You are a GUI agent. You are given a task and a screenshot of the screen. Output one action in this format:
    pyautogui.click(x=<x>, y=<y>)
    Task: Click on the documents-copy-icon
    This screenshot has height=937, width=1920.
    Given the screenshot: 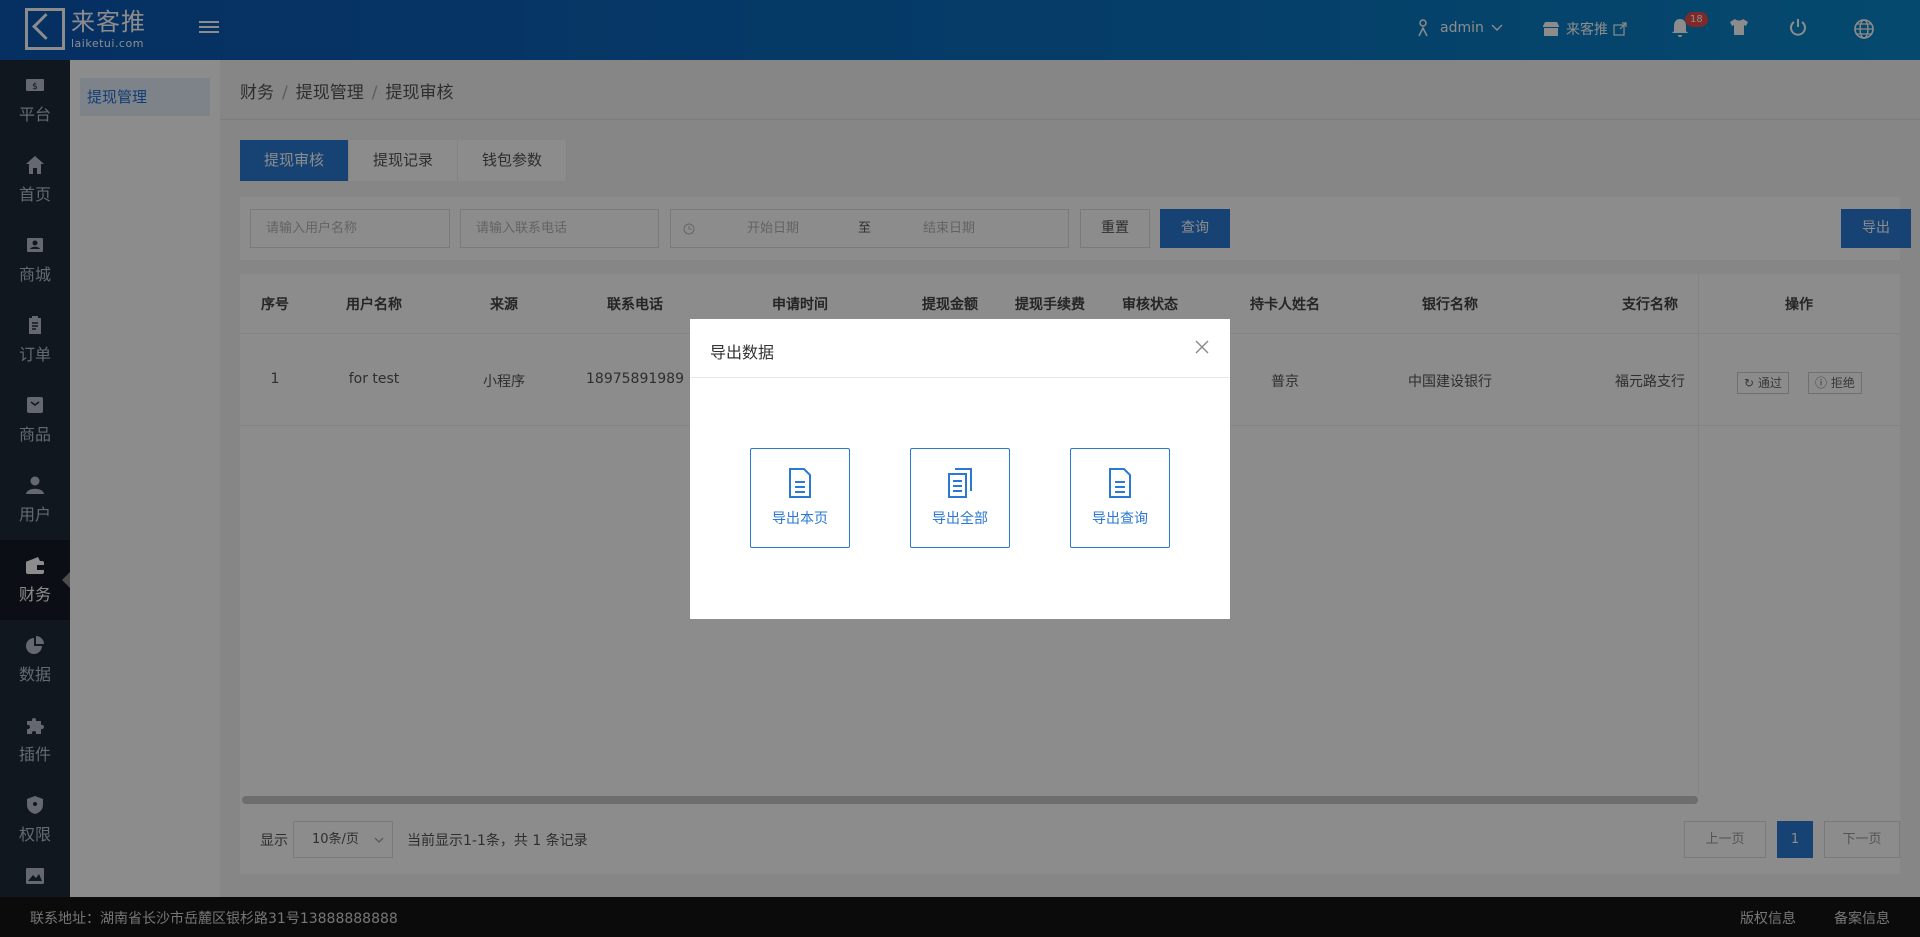 What is the action you would take?
    pyautogui.click(x=960, y=483)
    